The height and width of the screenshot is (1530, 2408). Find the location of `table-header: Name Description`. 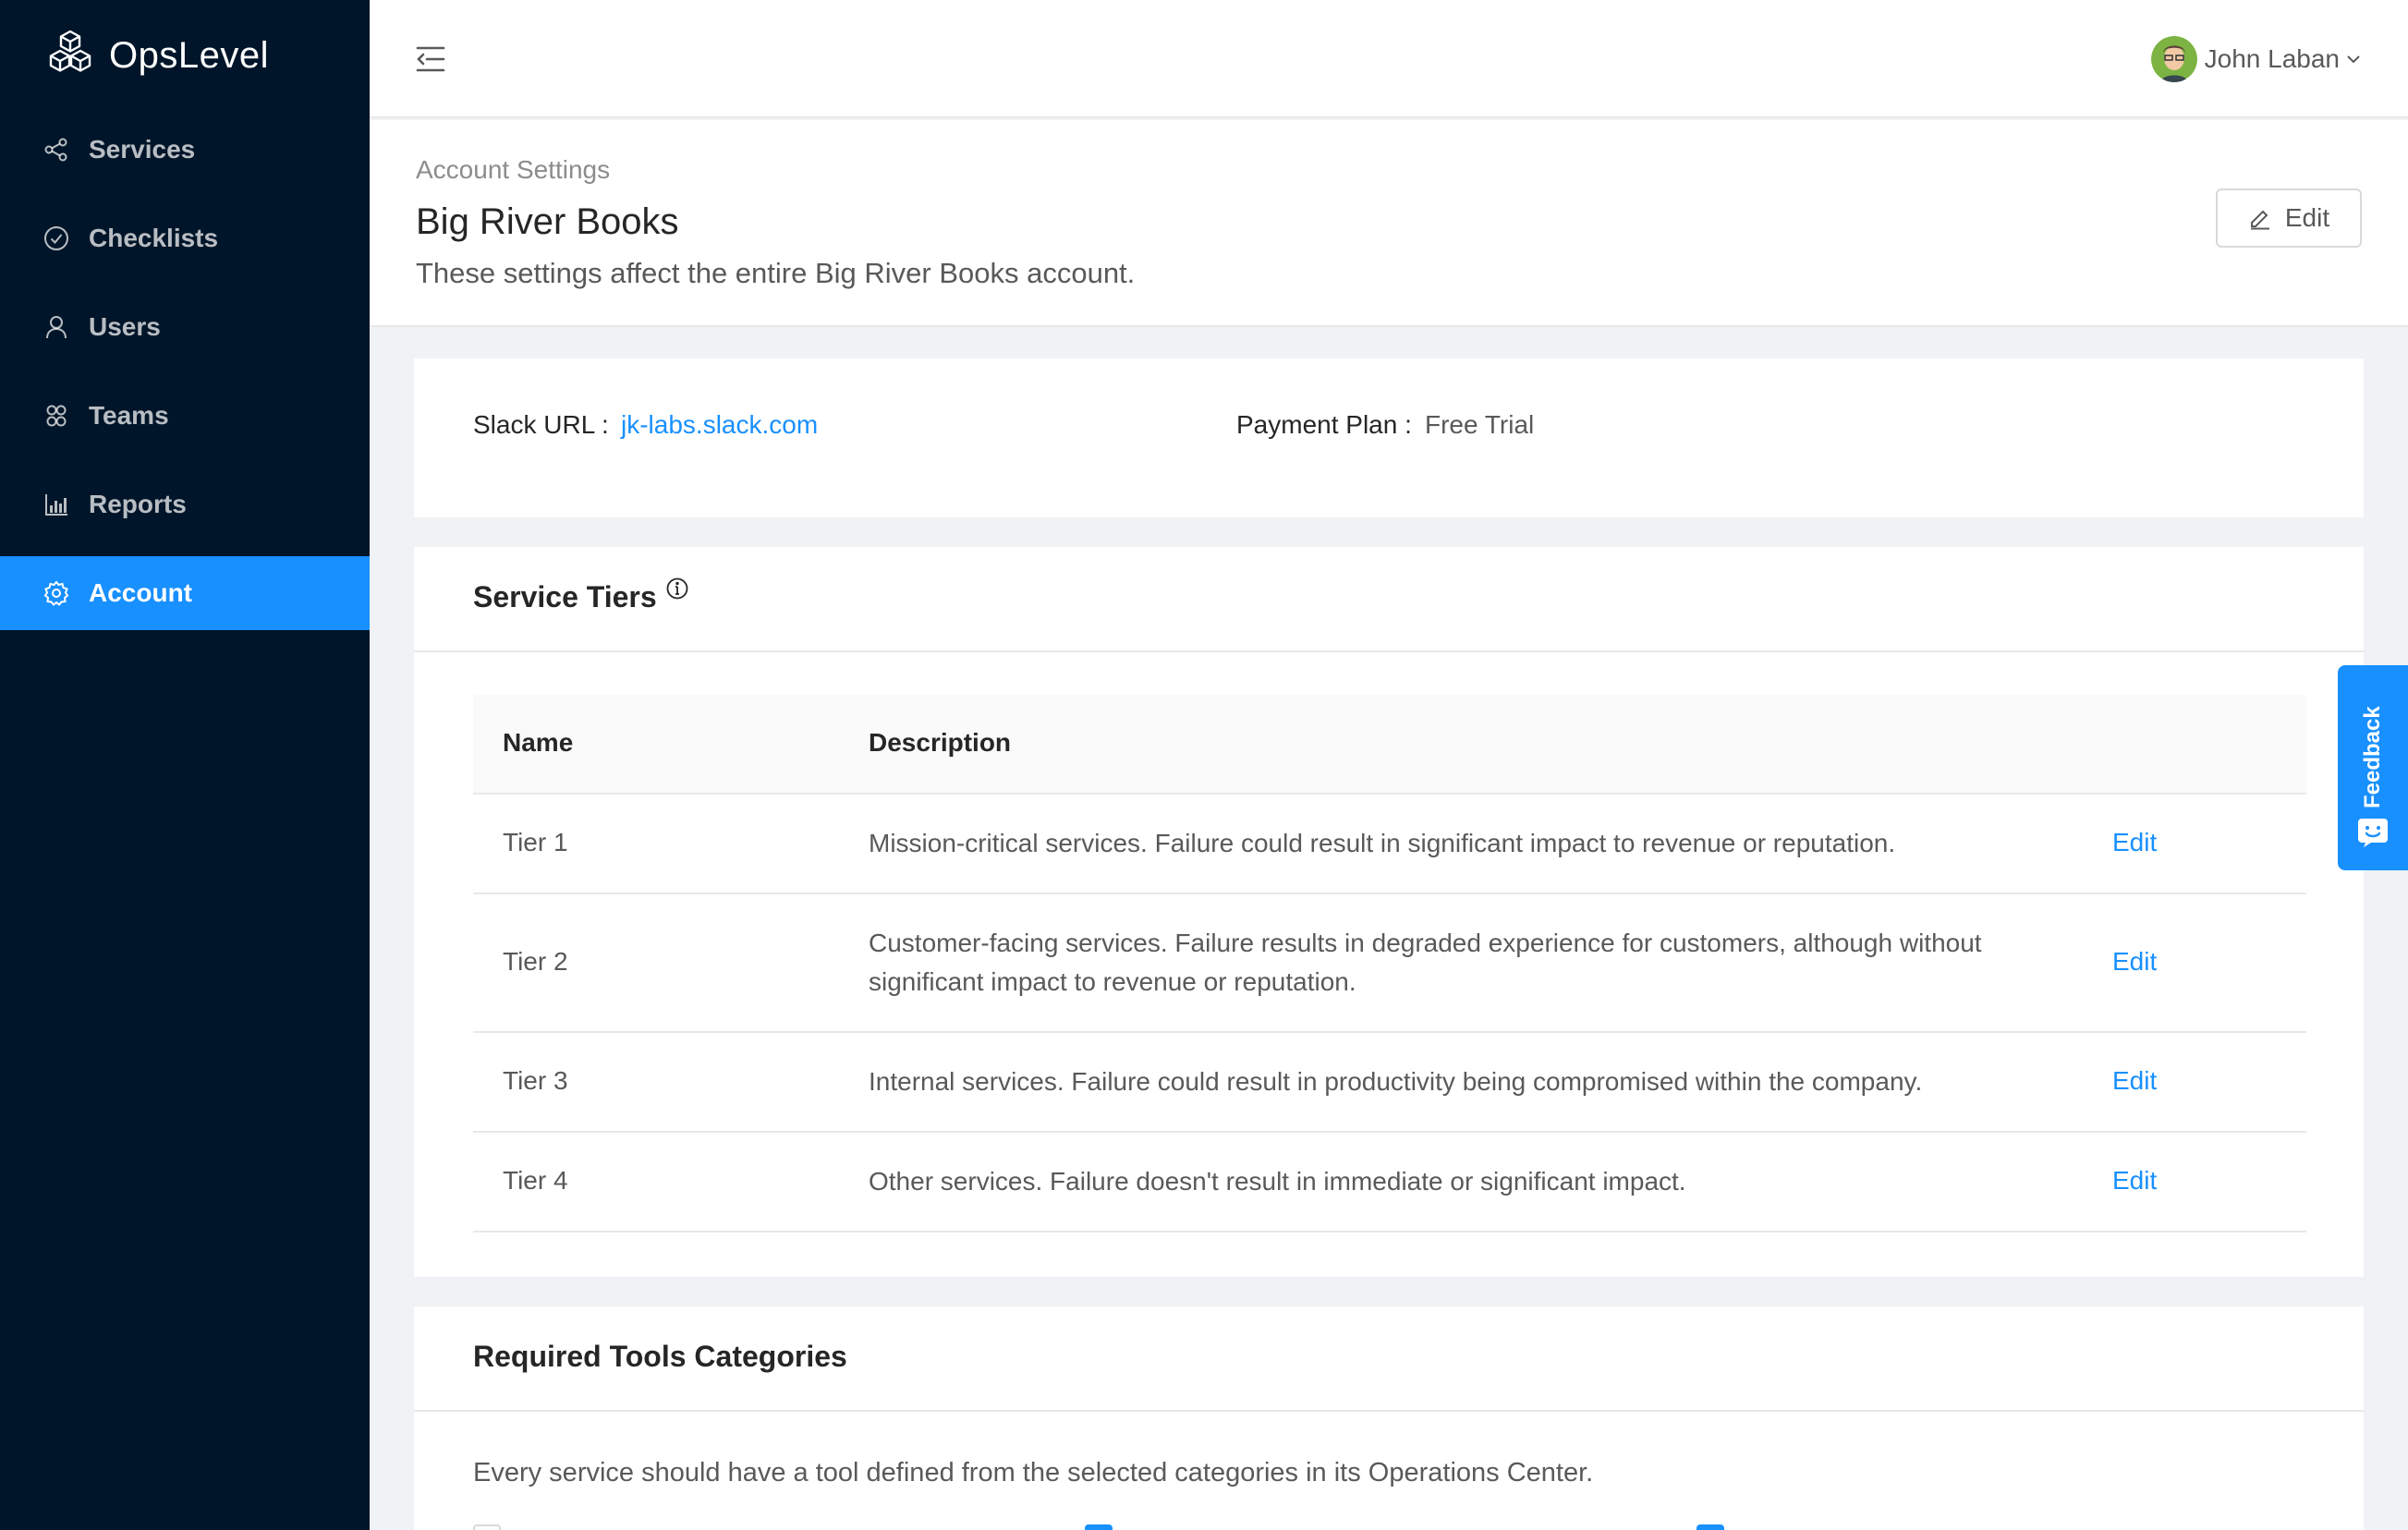

table-header: Name Description is located at coordinates (1389, 745).